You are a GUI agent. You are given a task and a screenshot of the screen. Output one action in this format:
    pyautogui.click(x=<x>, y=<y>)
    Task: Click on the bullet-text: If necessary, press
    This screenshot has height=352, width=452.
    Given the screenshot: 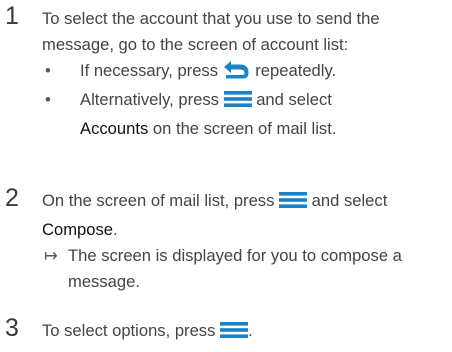 What is the action you would take?
    pyautogui.click(x=149, y=70)
    